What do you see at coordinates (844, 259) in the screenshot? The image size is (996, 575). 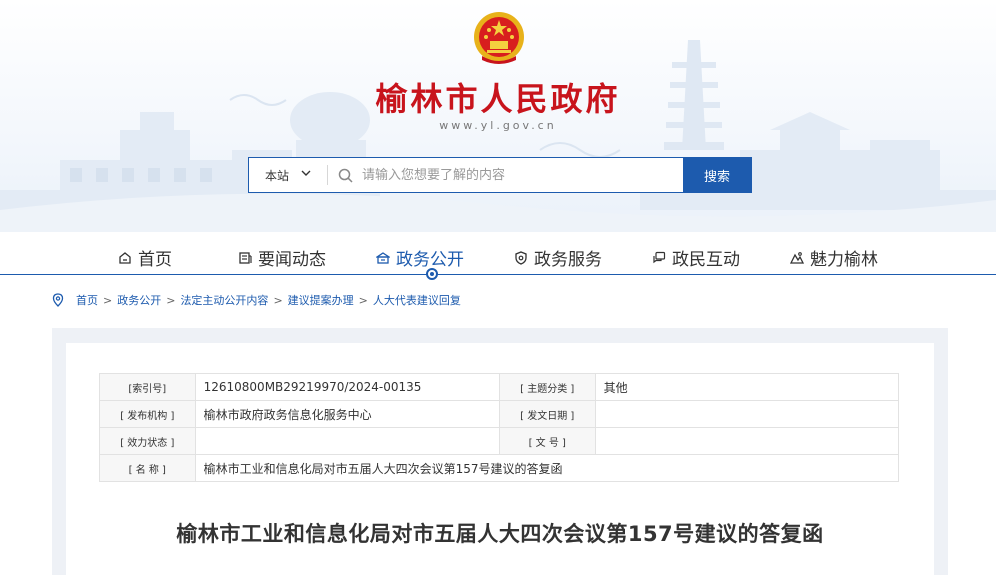 I see `nav-item-label: 魅力榆林` at bounding box center [844, 259].